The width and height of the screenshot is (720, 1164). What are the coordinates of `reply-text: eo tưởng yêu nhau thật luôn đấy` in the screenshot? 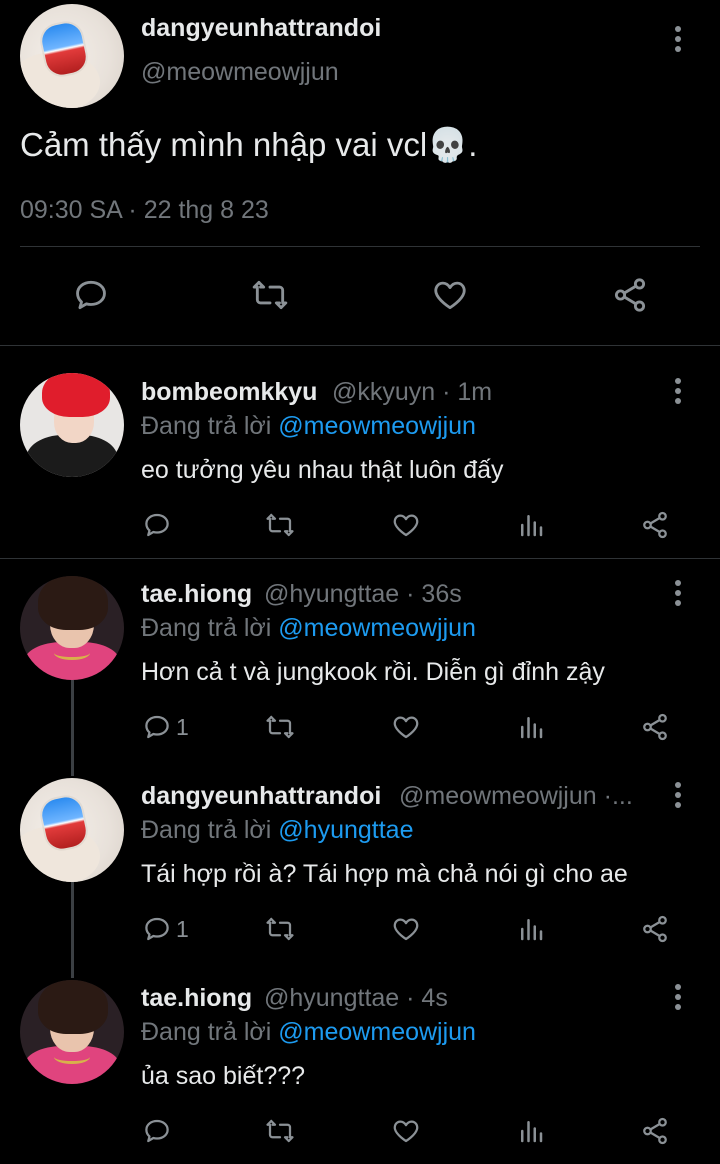 It's located at (322, 470).